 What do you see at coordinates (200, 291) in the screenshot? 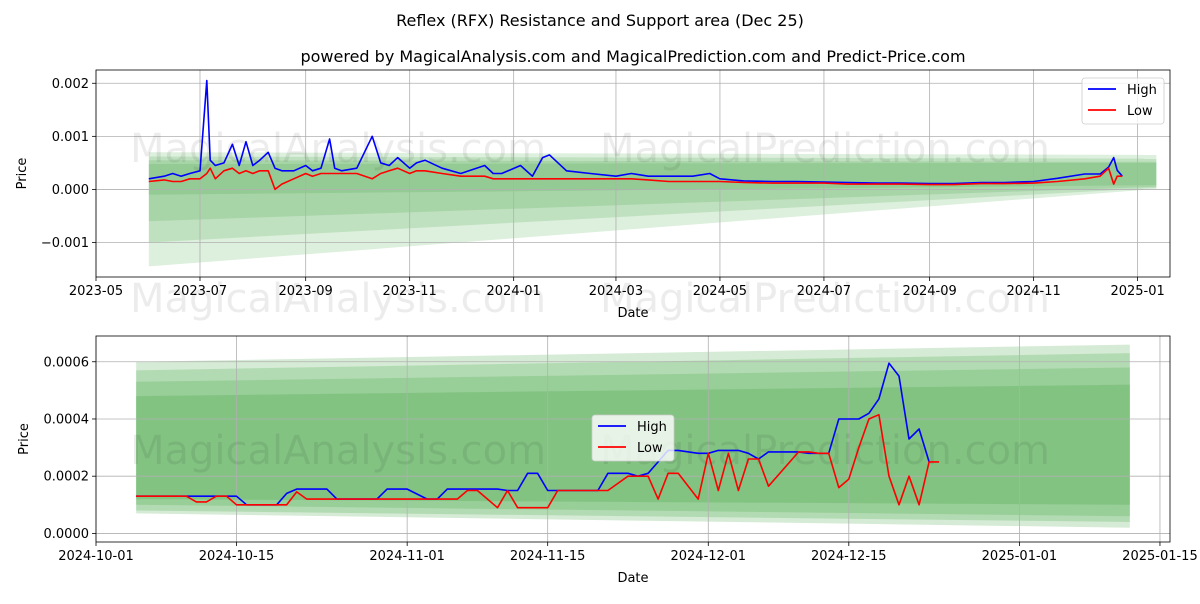
I see `x-tick-label: 2023-07` at bounding box center [200, 291].